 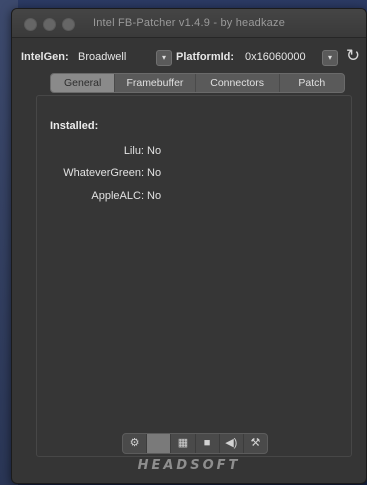 What do you see at coordinates (232, 443) in the screenshot?
I see `speaker-icon: ◀)` at bounding box center [232, 443].